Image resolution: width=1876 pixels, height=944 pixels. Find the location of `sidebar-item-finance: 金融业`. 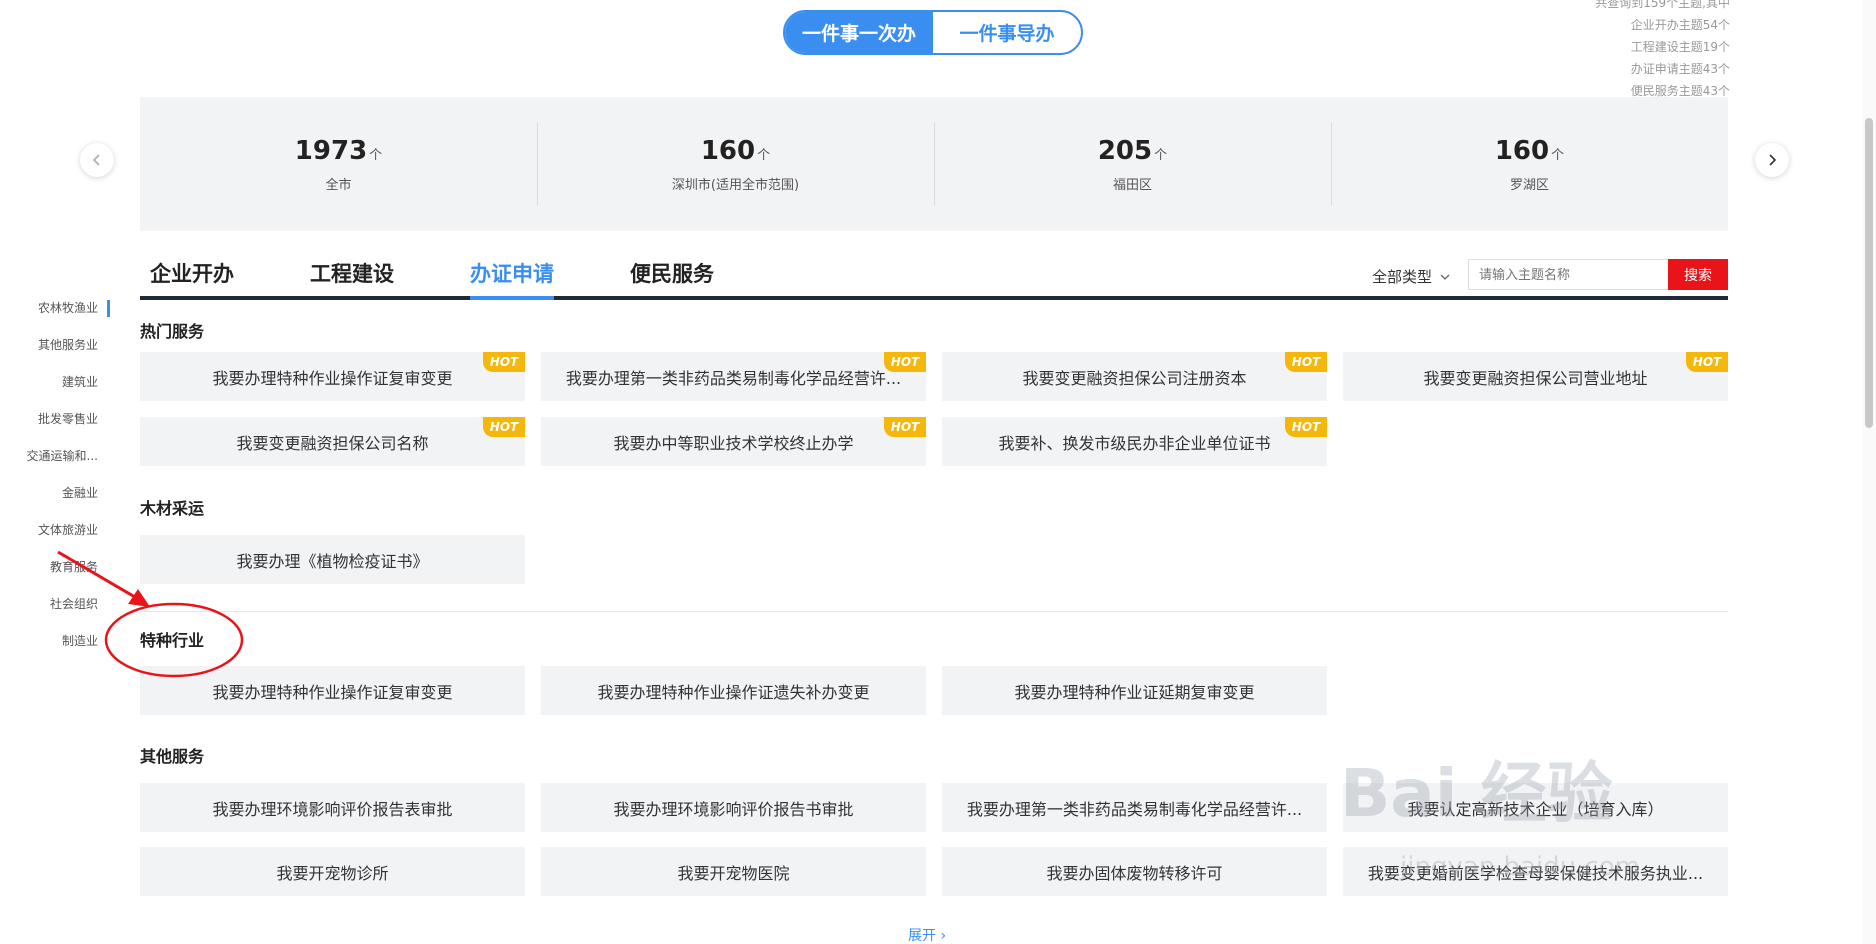

sidebar-item-finance: 金融业 is located at coordinates (55, 493).